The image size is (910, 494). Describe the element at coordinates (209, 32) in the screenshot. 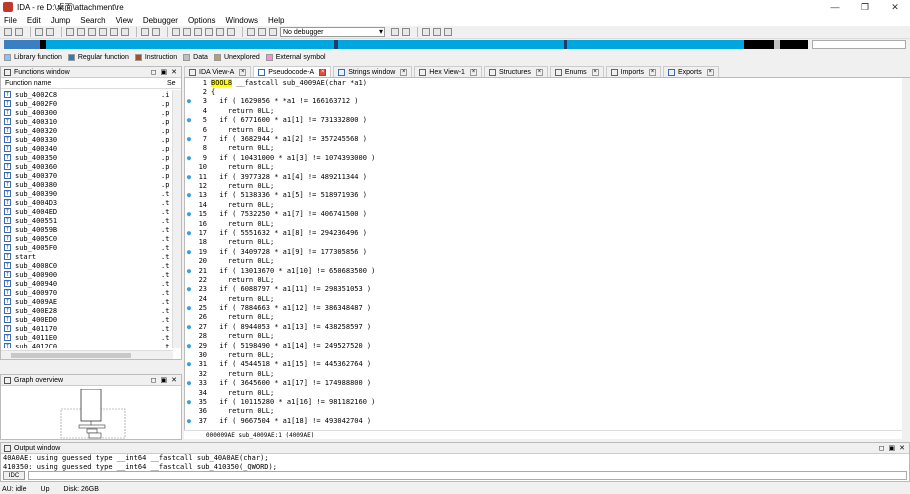

I see `array-icon` at that location.